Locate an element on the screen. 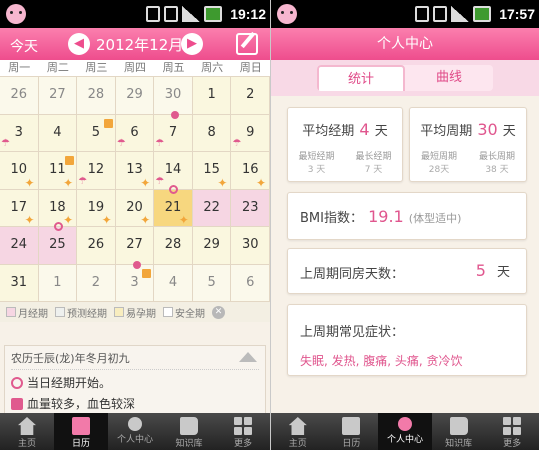 Image resolution: width=539 pixels, height=450 pixels. home-icon is located at coordinates (27, 426).